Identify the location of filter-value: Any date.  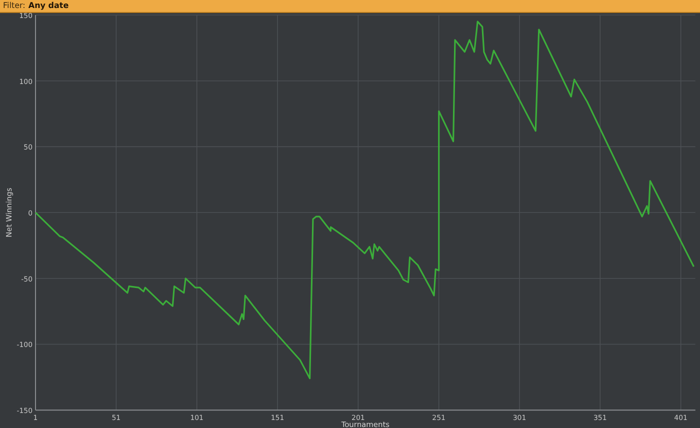
(48, 6).